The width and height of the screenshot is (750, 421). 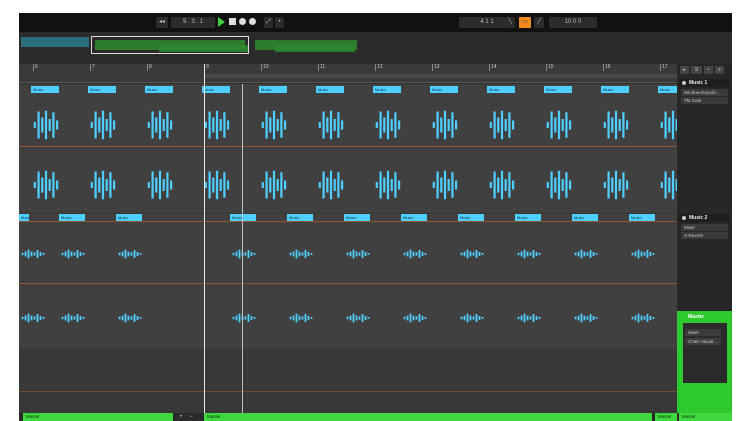 I want to click on master-header: Master, so click(x=704, y=317).